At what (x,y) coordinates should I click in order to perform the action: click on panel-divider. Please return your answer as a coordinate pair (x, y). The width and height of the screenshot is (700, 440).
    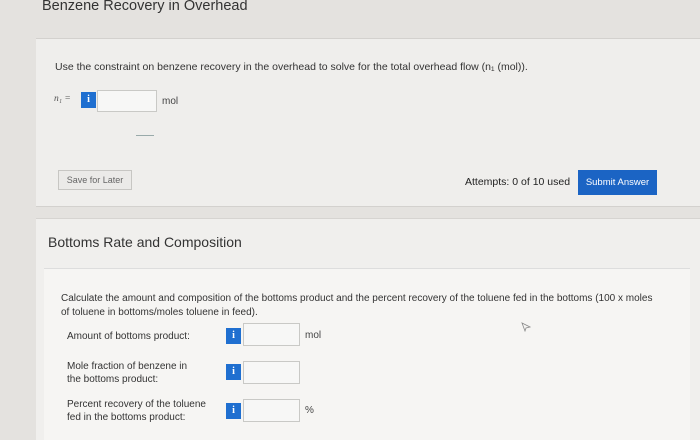
    Looking at the image, I should click on (368, 206).